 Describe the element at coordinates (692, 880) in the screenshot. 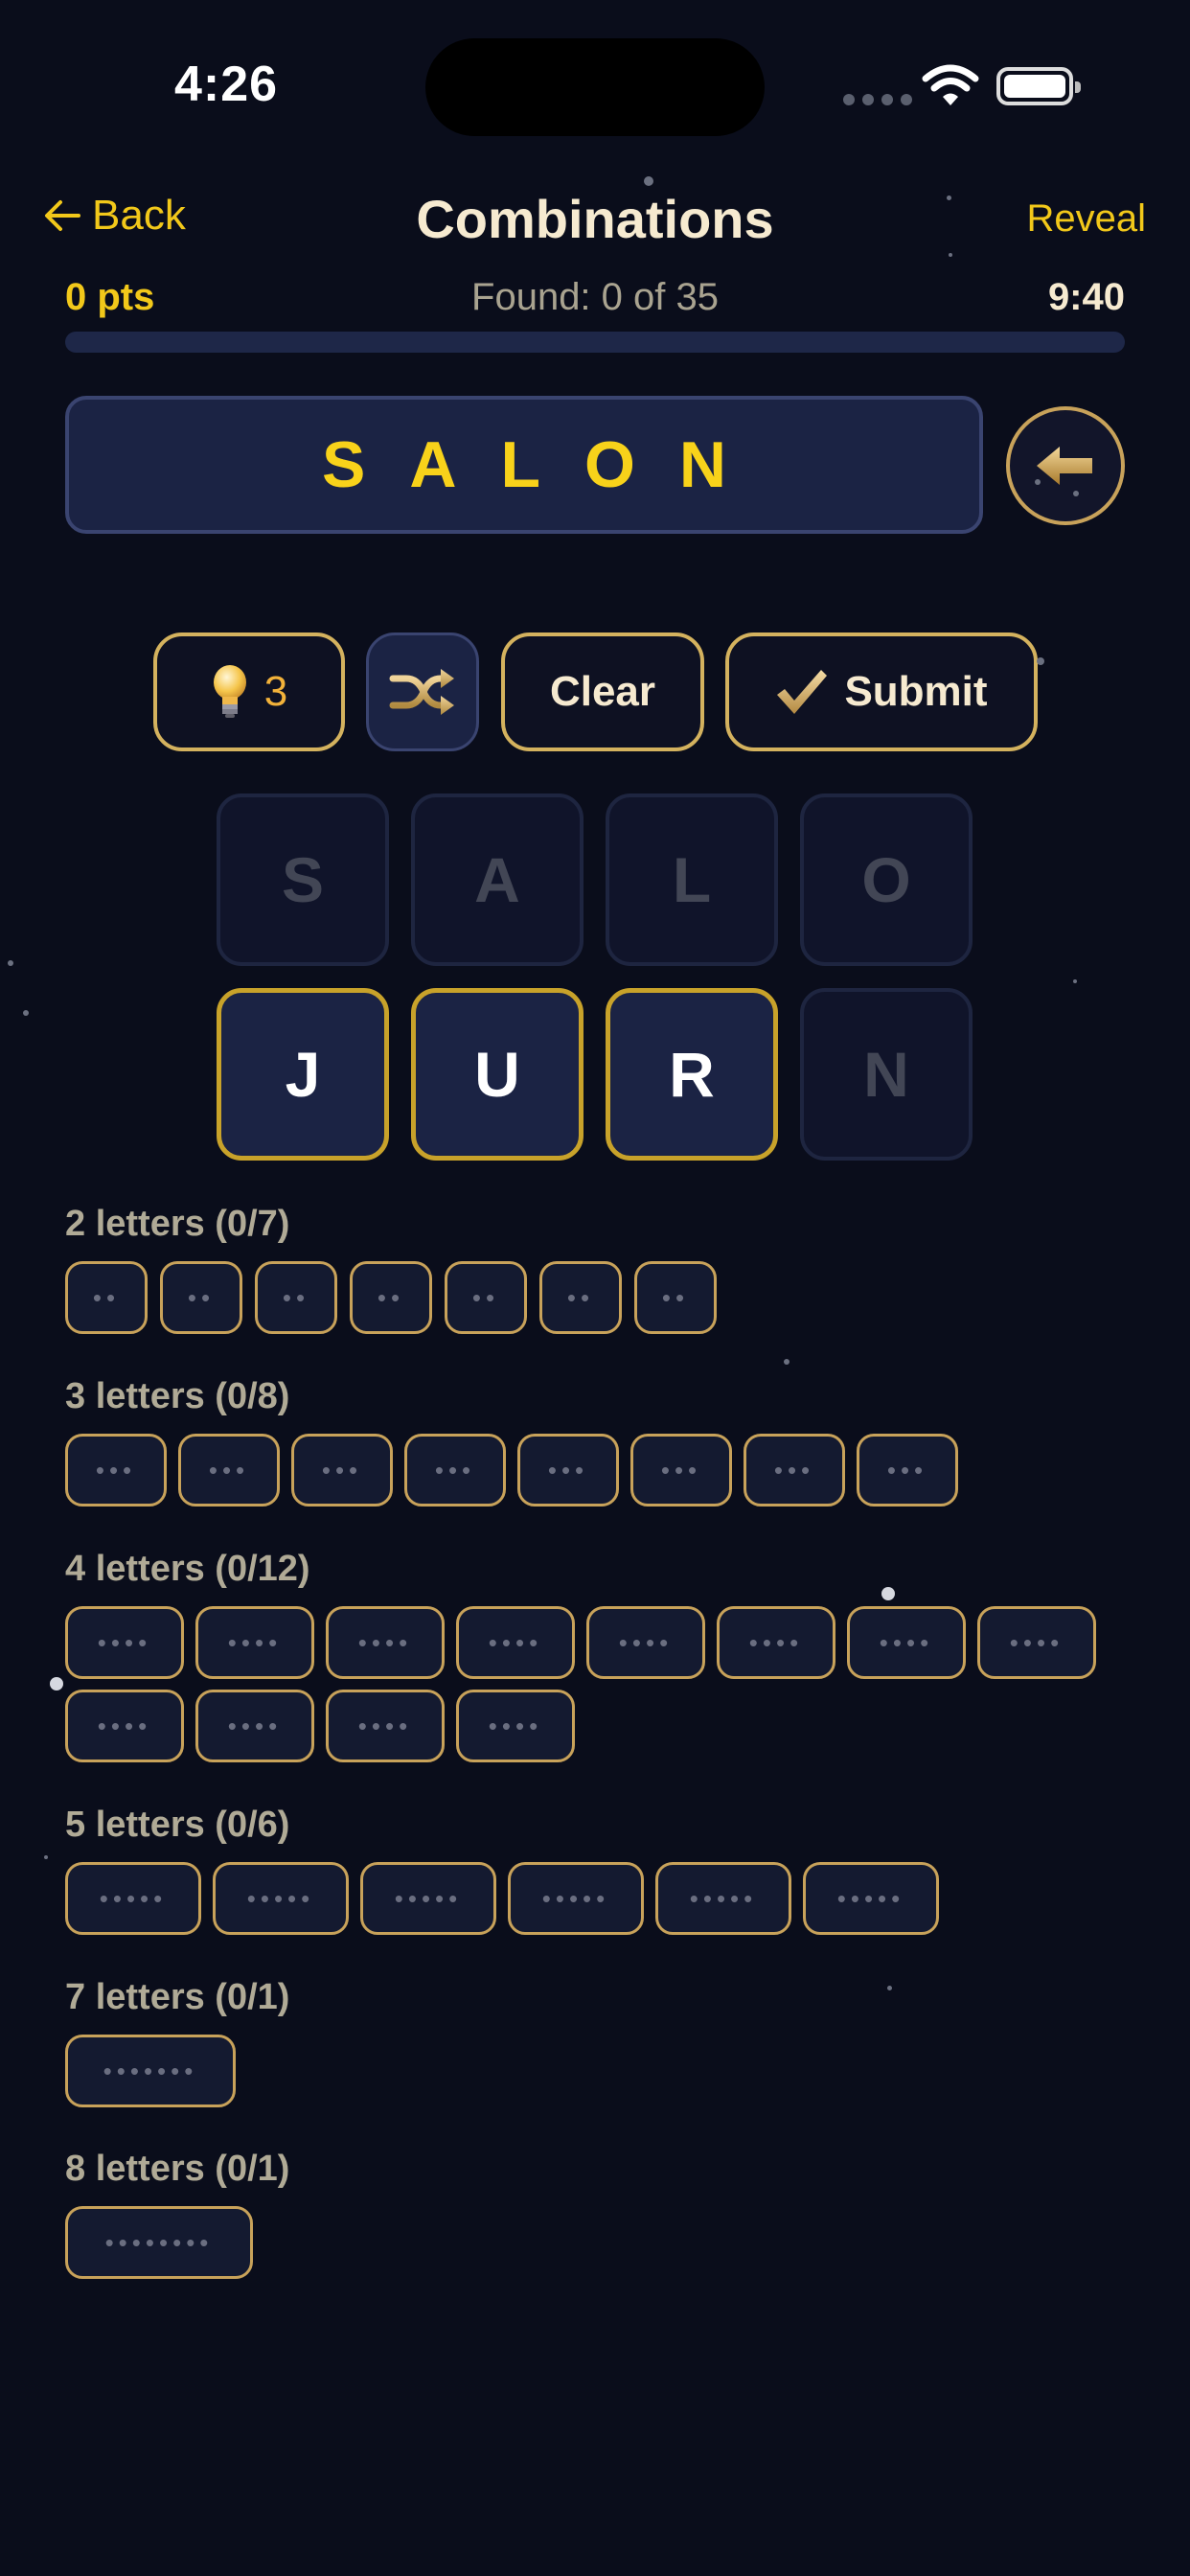

I see `letter-tile-l: L` at that location.